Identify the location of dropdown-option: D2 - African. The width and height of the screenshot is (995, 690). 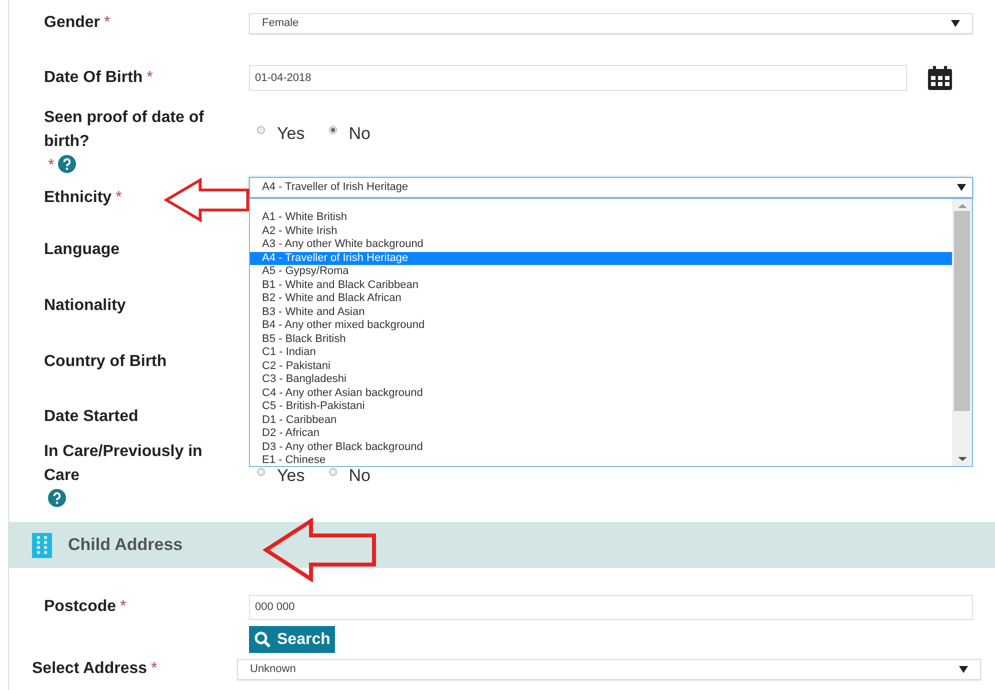
(601, 433).